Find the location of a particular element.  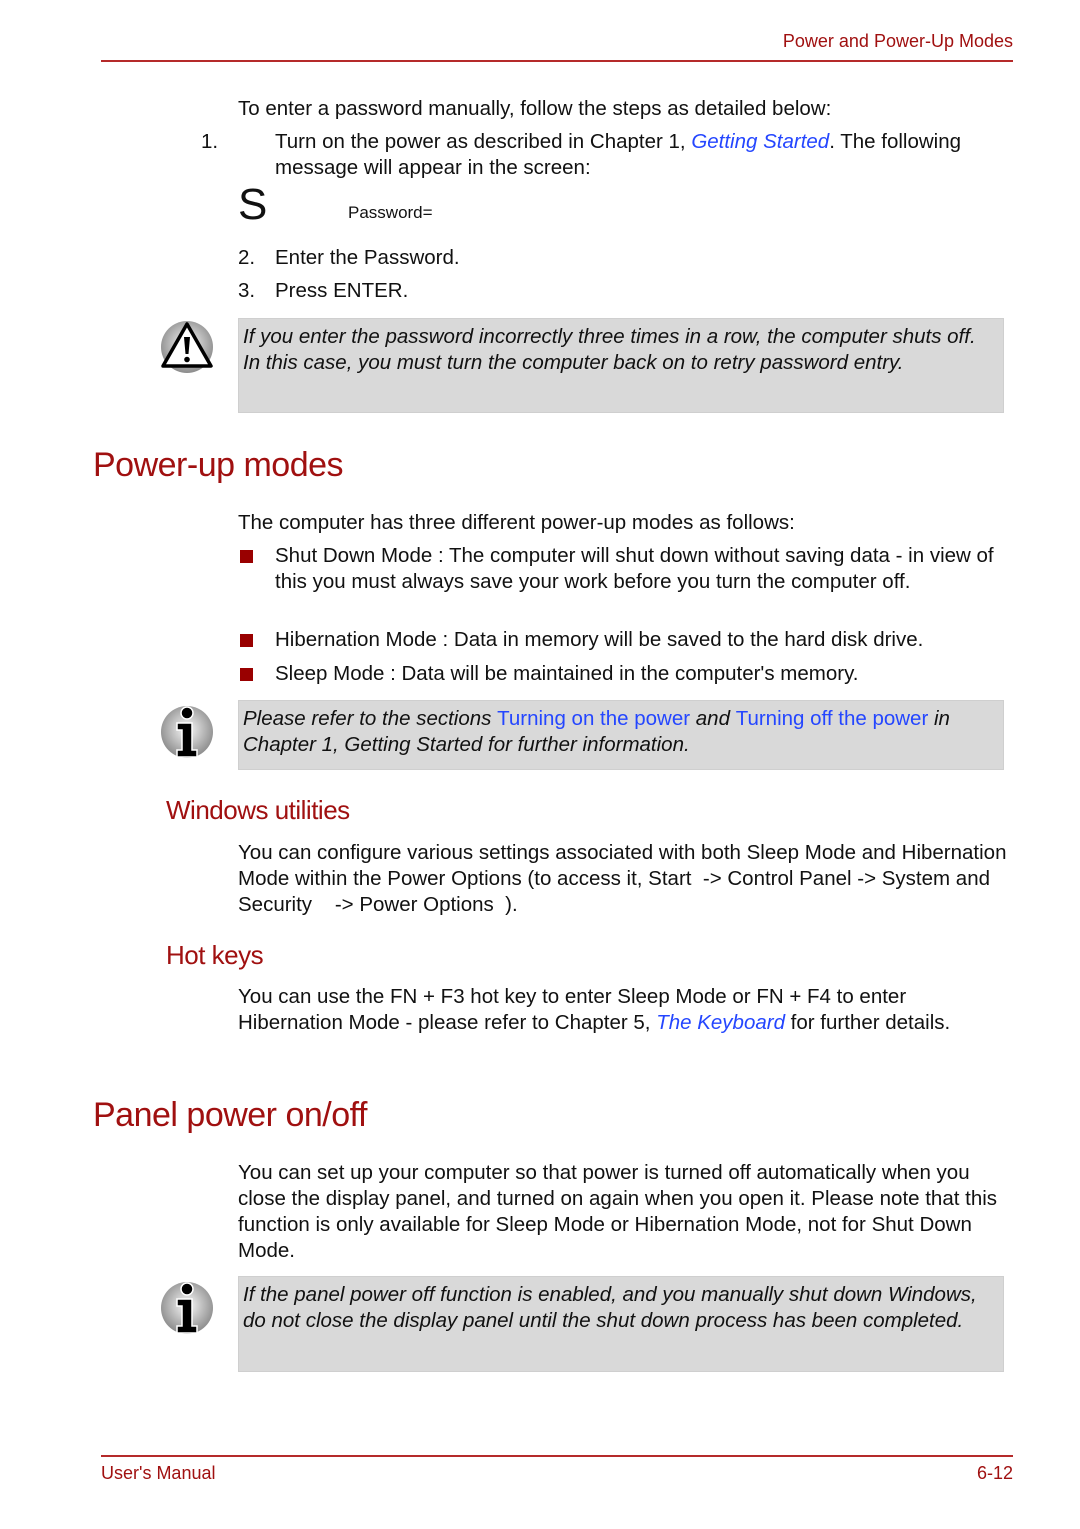

turning-on-the-power-link: Turning on the power is located at coordinates (593, 718).